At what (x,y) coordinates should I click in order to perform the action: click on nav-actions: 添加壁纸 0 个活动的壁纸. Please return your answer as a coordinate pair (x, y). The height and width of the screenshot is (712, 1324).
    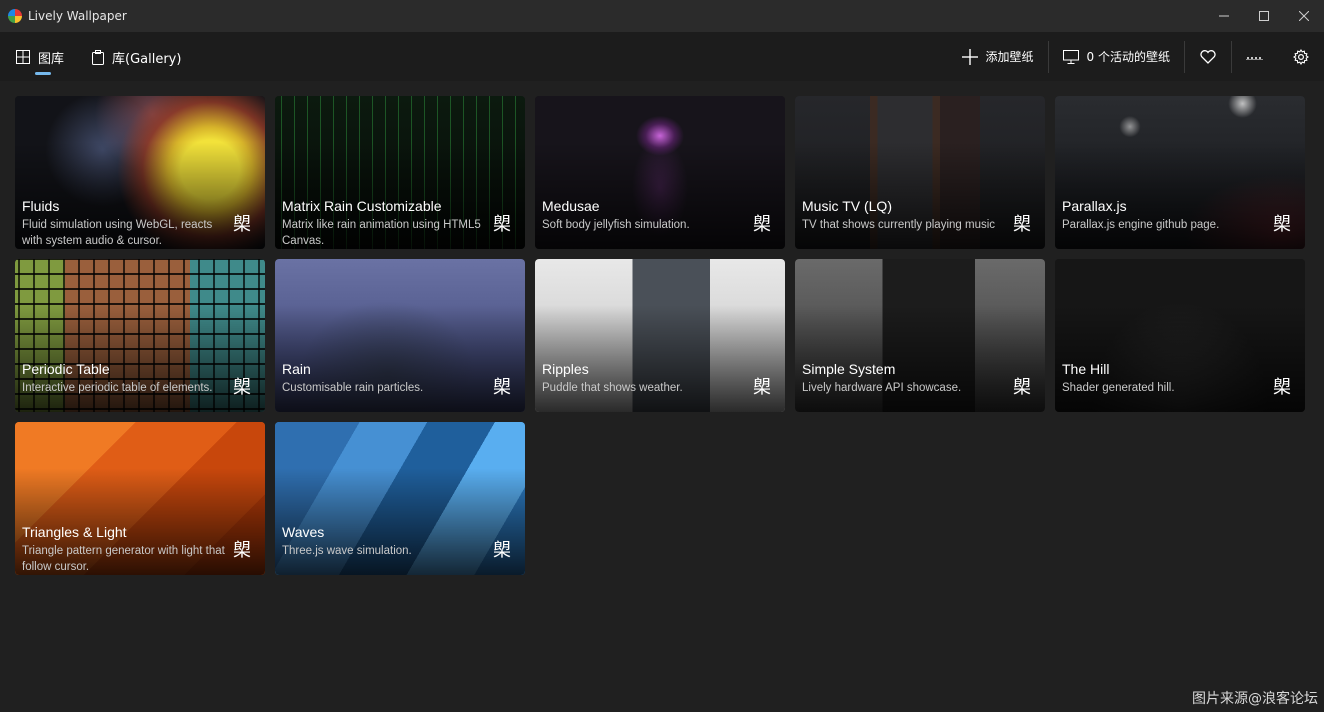
    Looking at the image, I should click on (1136, 56).